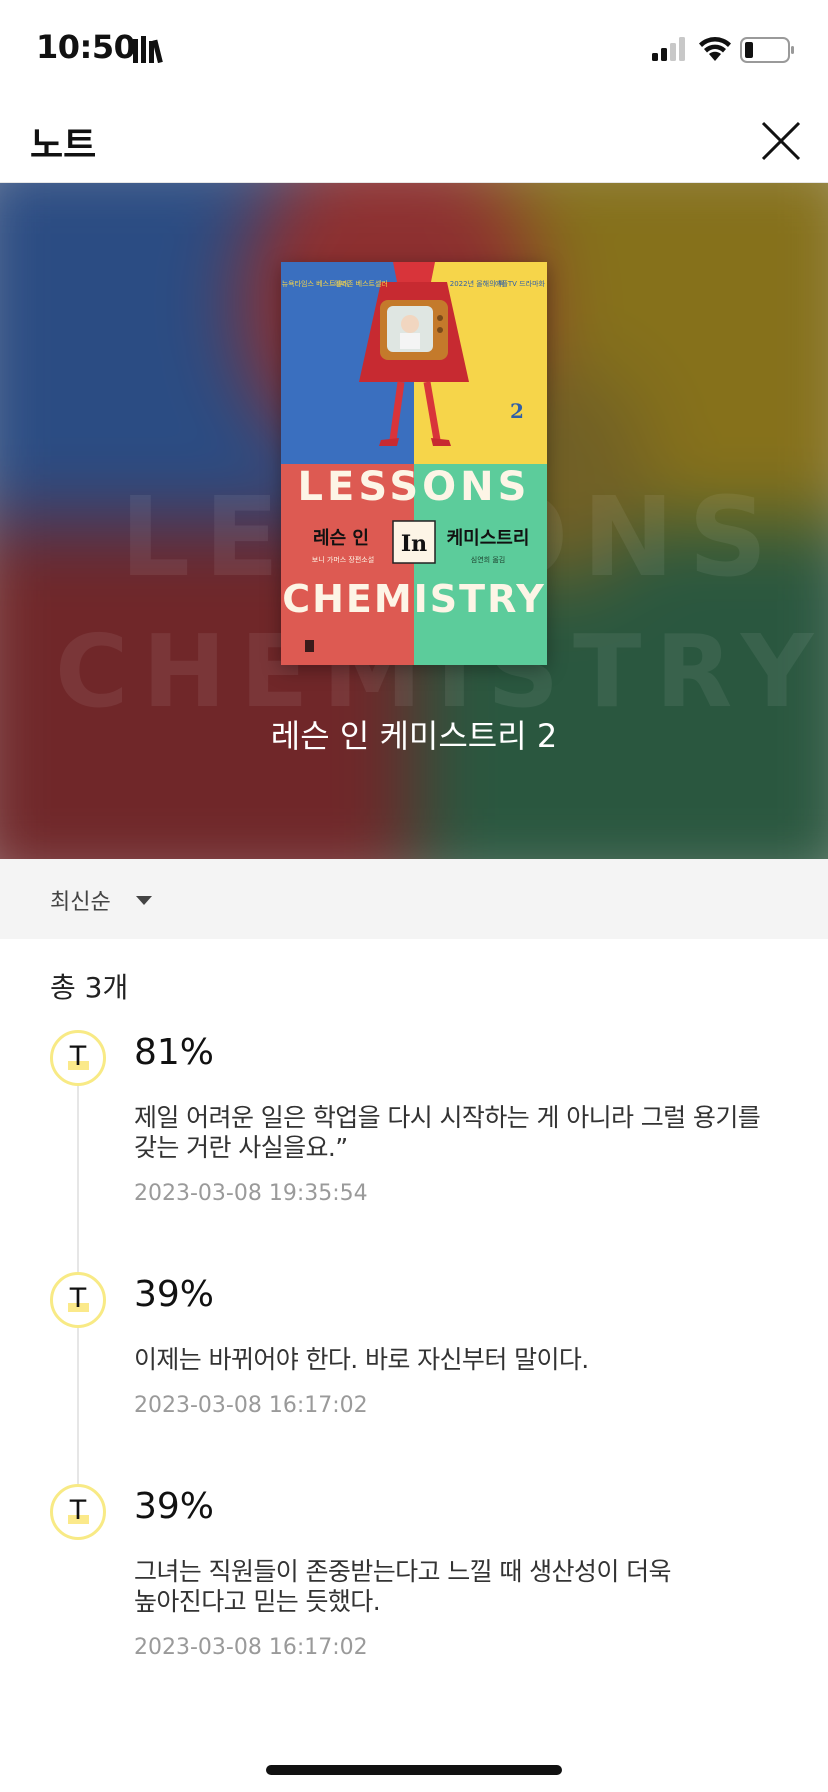  What do you see at coordinates (257, 1601) in the screenshot?
I see `note-text-line-2: 높아진다고 믿는 듯했다.` at bounding box center [257, 1601].